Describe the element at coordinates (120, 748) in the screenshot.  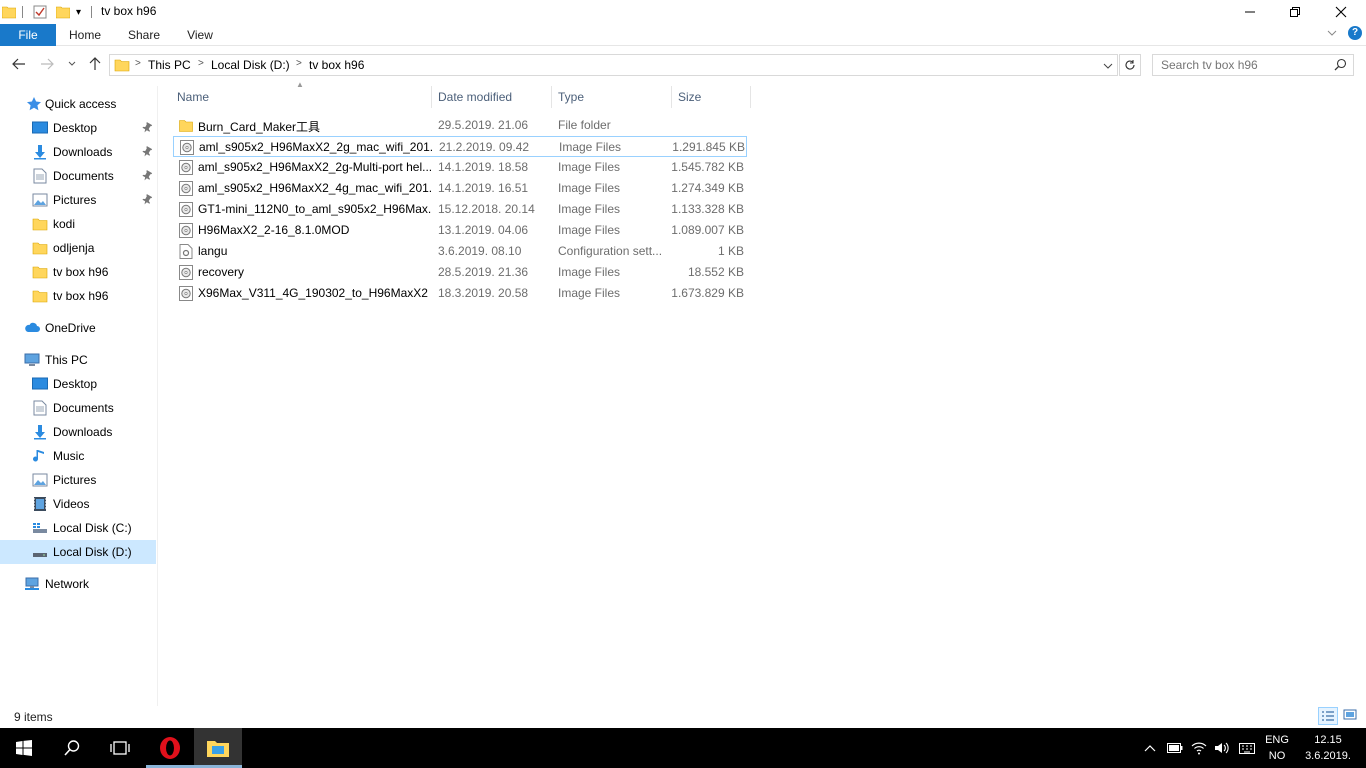
I see `task-view-button` at that location.